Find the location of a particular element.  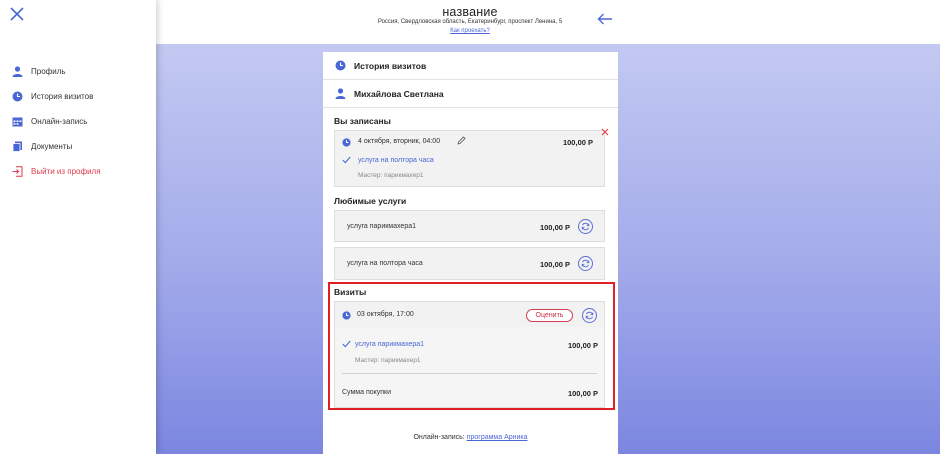

history-label: История визитов is located at coordinates (390, 65).